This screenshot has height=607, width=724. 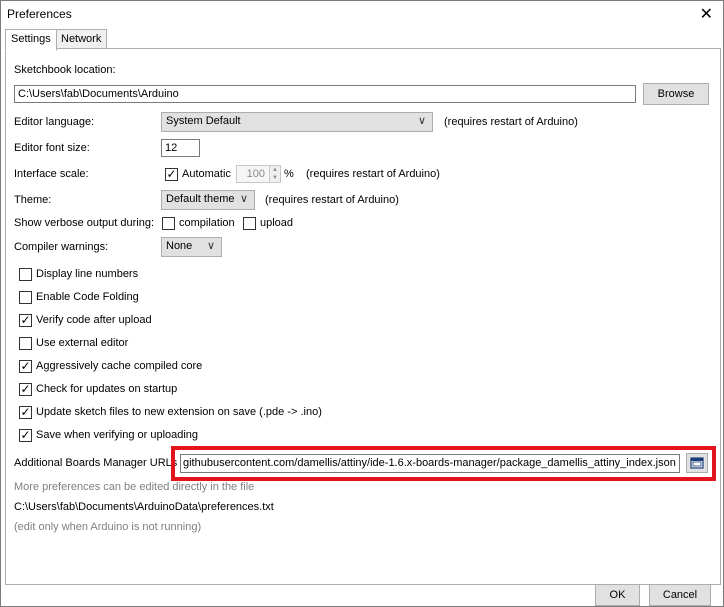 What do you see at coordinates (617, 595) in the screenshot?
I see `ok-button: OK` at bounding box center [617, 595].